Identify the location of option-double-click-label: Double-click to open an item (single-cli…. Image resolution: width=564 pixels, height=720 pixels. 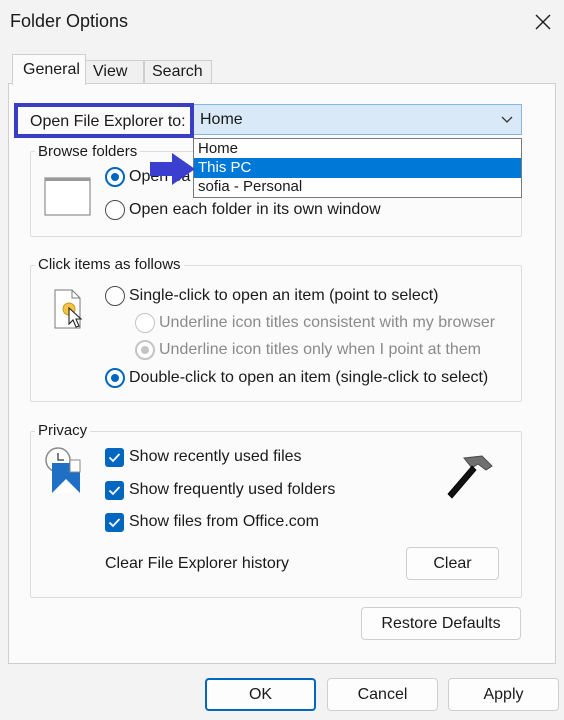
(309, 377).